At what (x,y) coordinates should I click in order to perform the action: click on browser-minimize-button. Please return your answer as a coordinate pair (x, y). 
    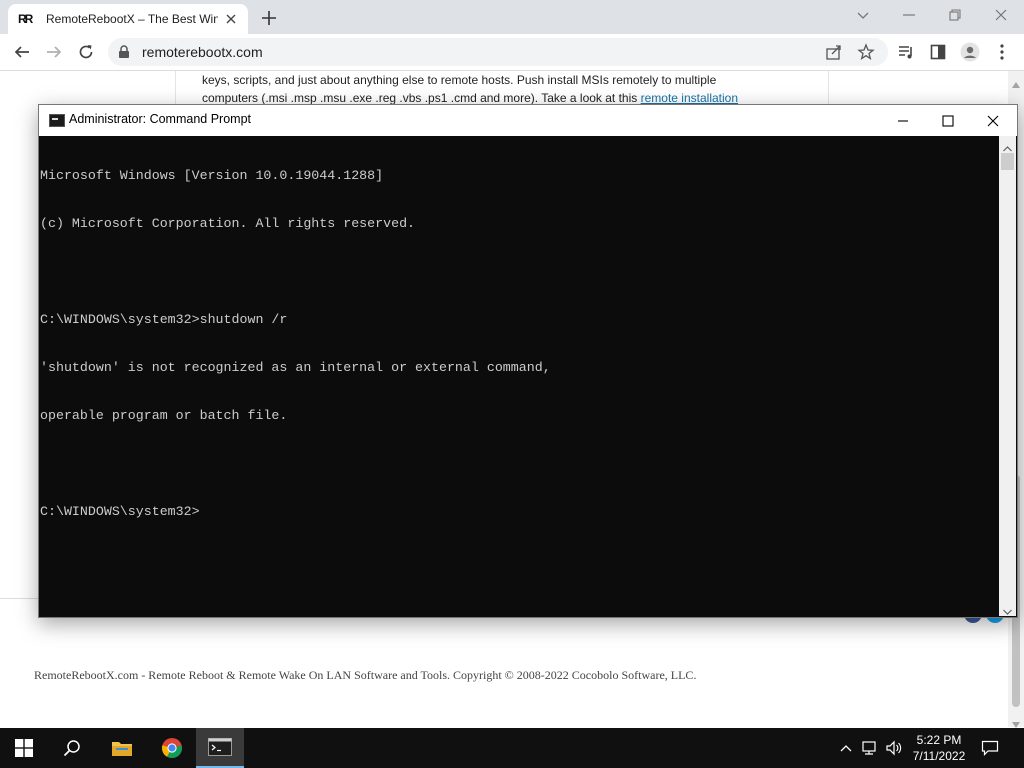
    Looking at the image, I should click on (909, 15).